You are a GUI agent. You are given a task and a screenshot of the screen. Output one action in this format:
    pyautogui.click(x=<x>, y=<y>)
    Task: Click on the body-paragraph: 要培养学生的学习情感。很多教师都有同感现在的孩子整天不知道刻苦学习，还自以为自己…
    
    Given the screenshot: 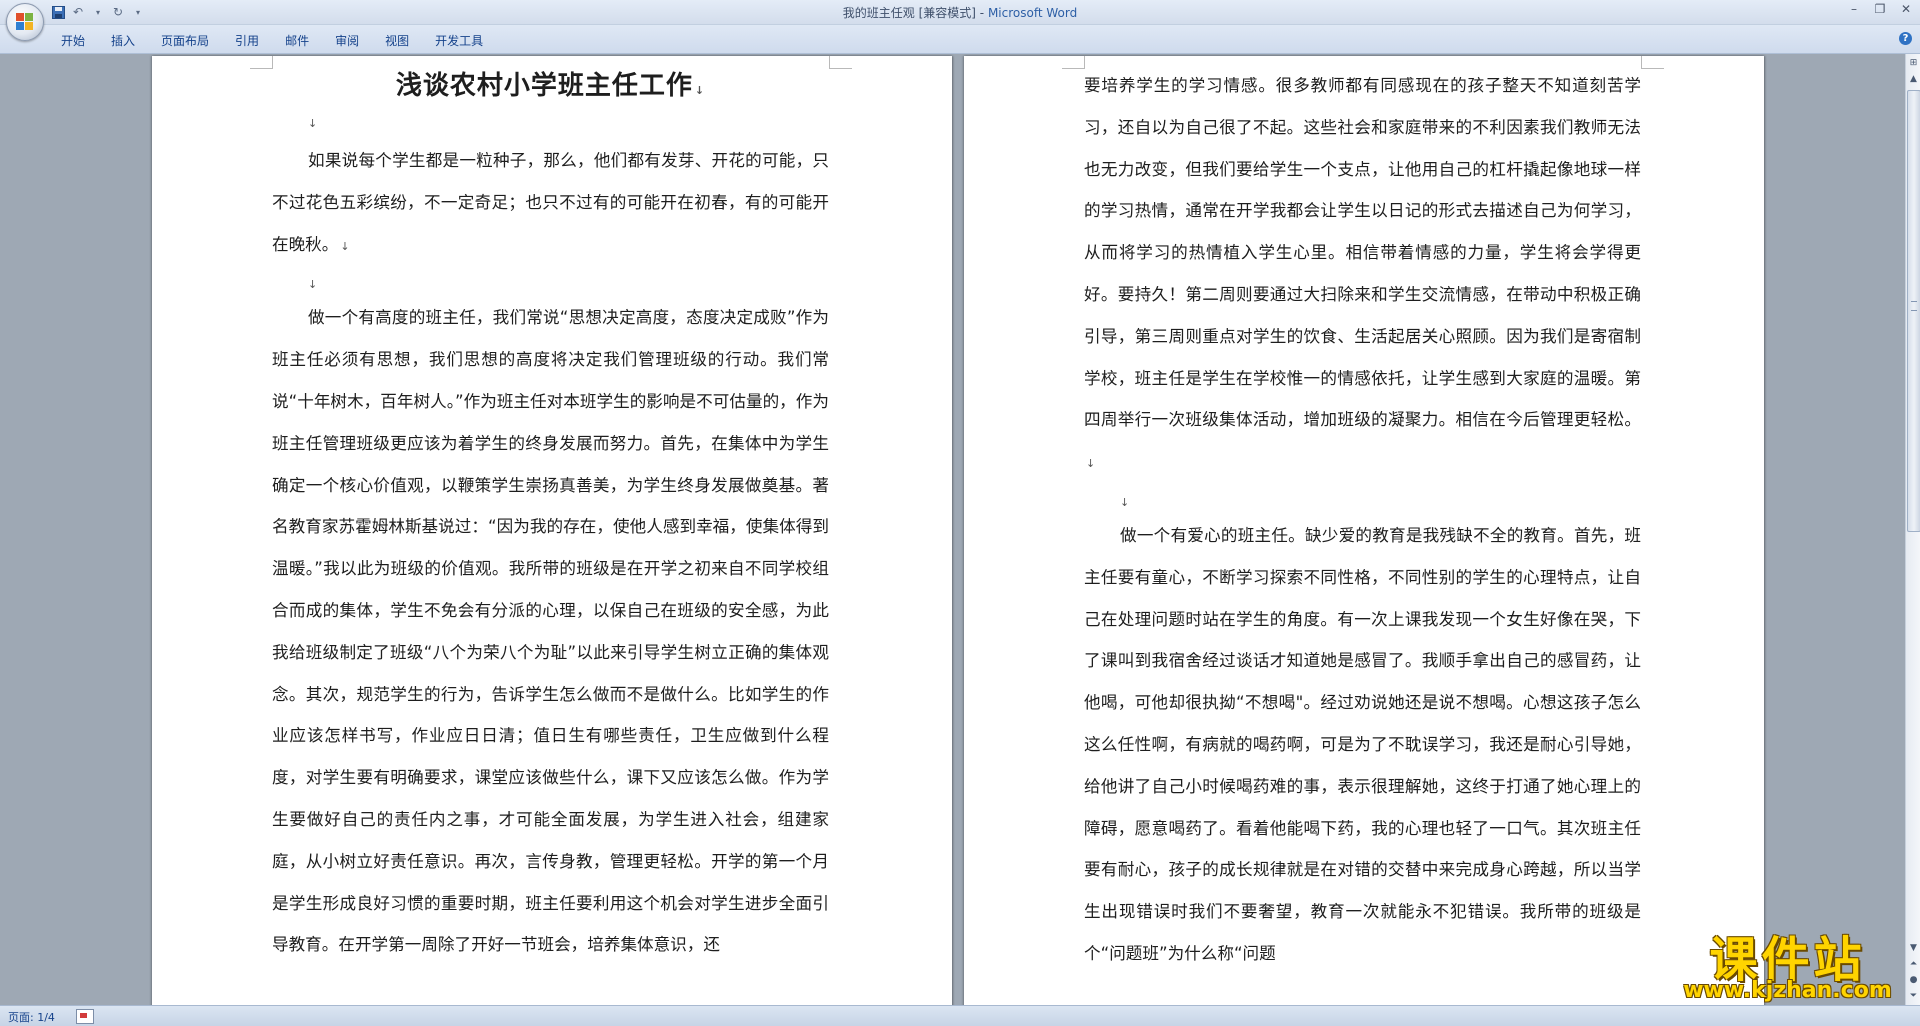 What is the action you would take?
    pyautogui.click(x=1362, y=275)
    